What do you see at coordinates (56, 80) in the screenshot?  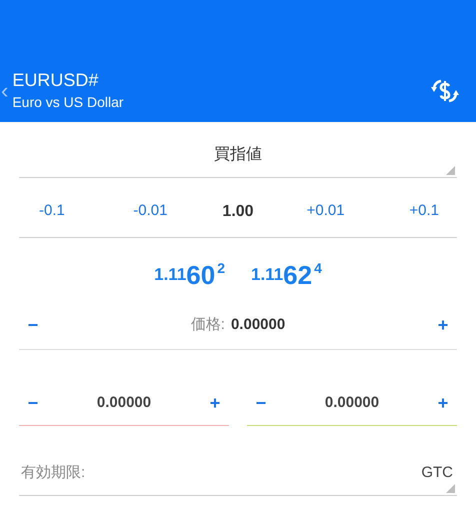 I see `symbol-title: EURUSD#` at bounding box center [56, 80].